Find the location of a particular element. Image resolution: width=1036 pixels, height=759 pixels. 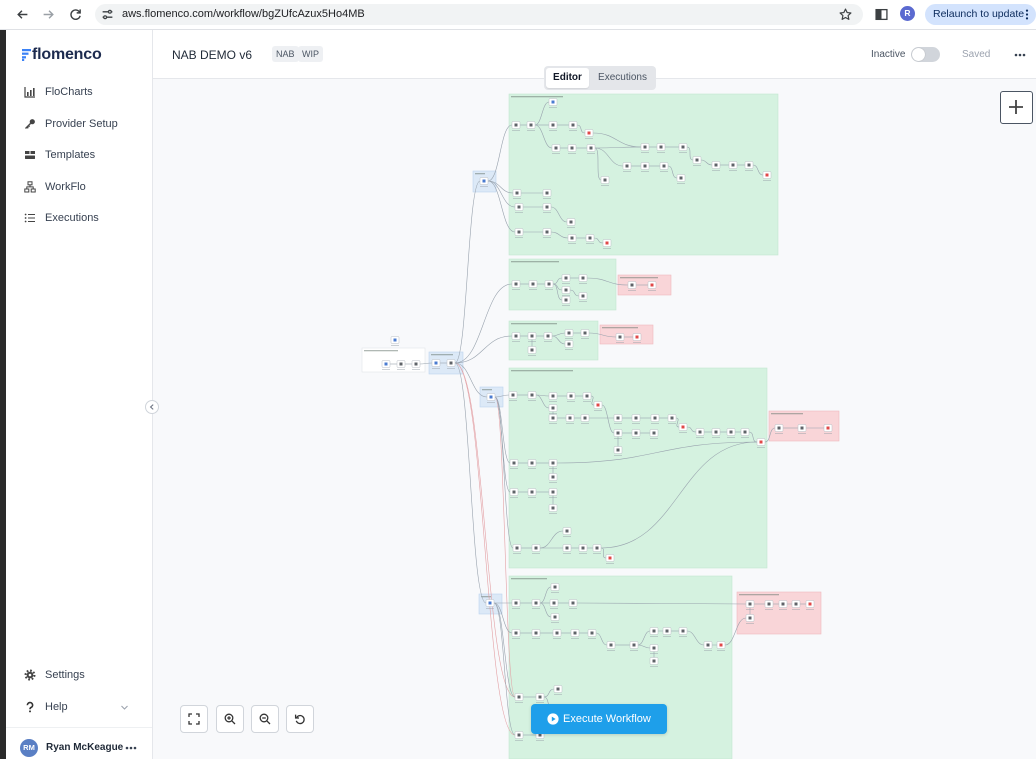

add-node-button is located at coordinates (1016, 107).